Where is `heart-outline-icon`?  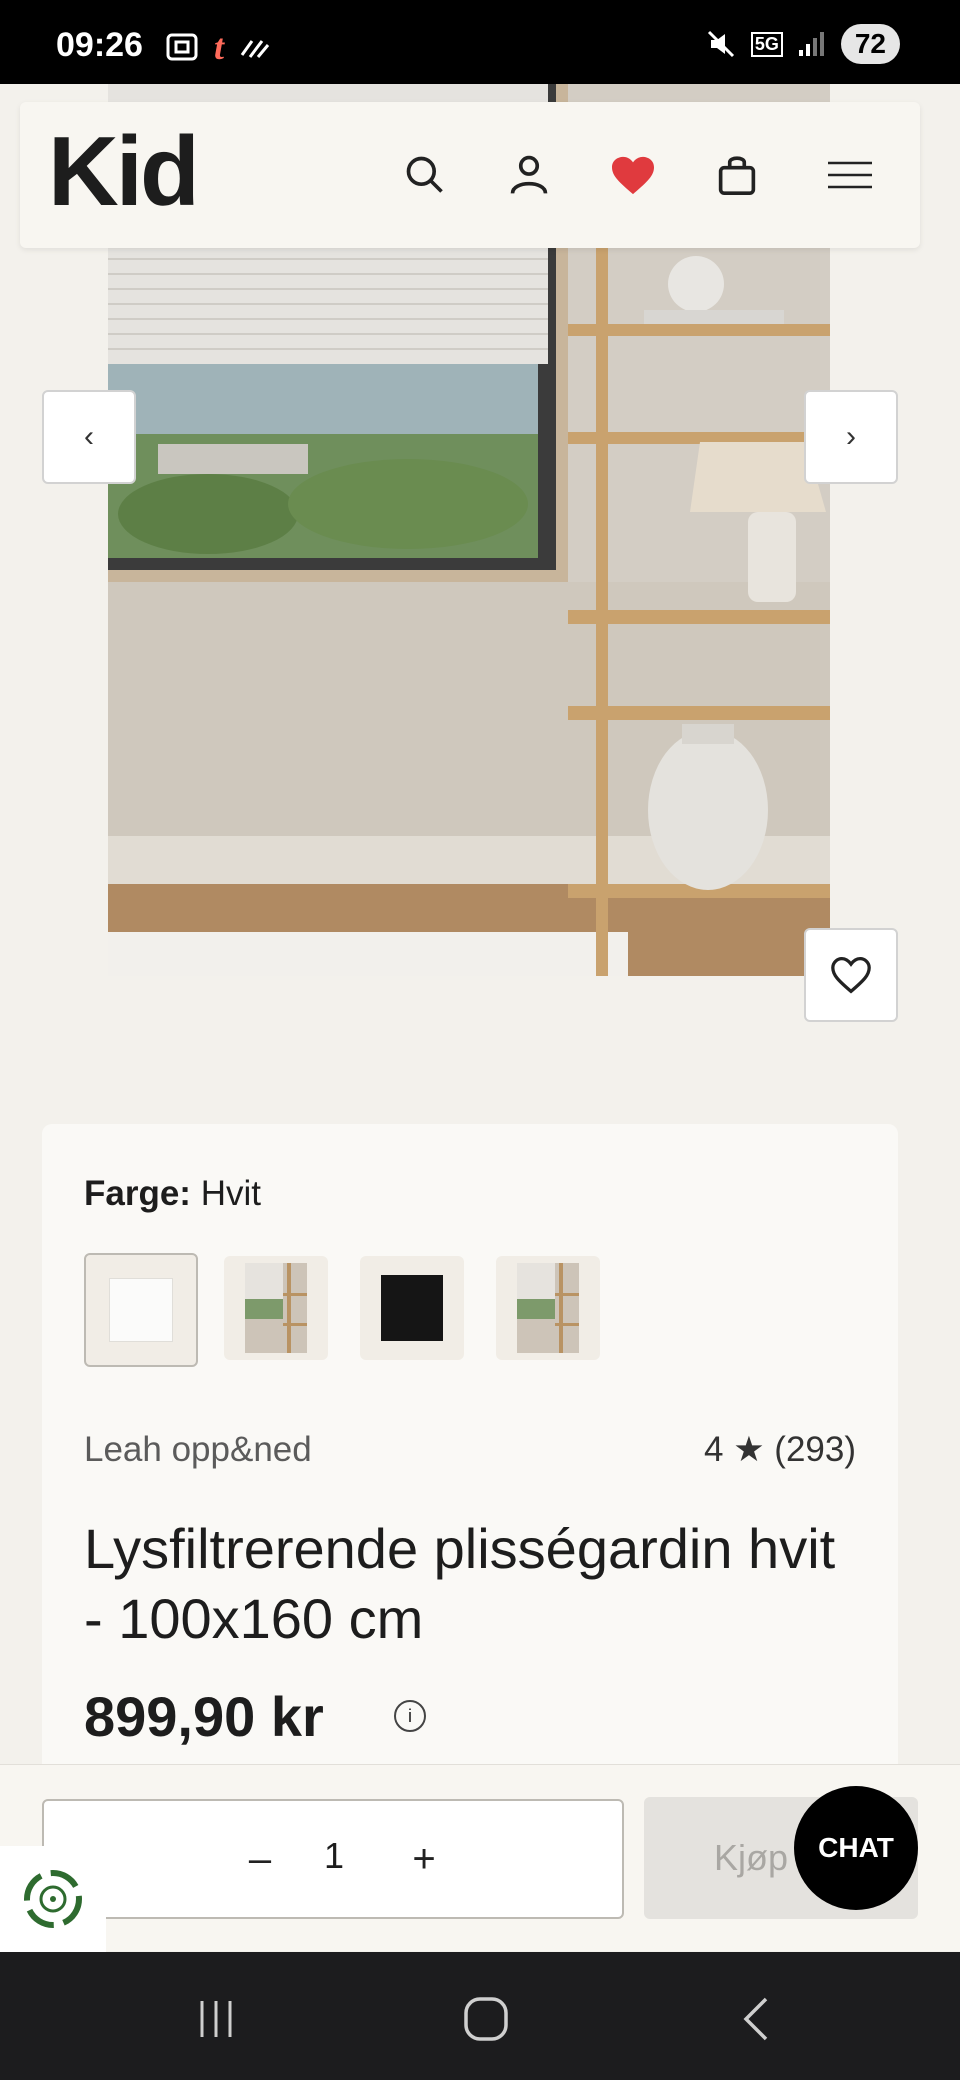 heart-outline-icon is located at coordinates (851, 975).